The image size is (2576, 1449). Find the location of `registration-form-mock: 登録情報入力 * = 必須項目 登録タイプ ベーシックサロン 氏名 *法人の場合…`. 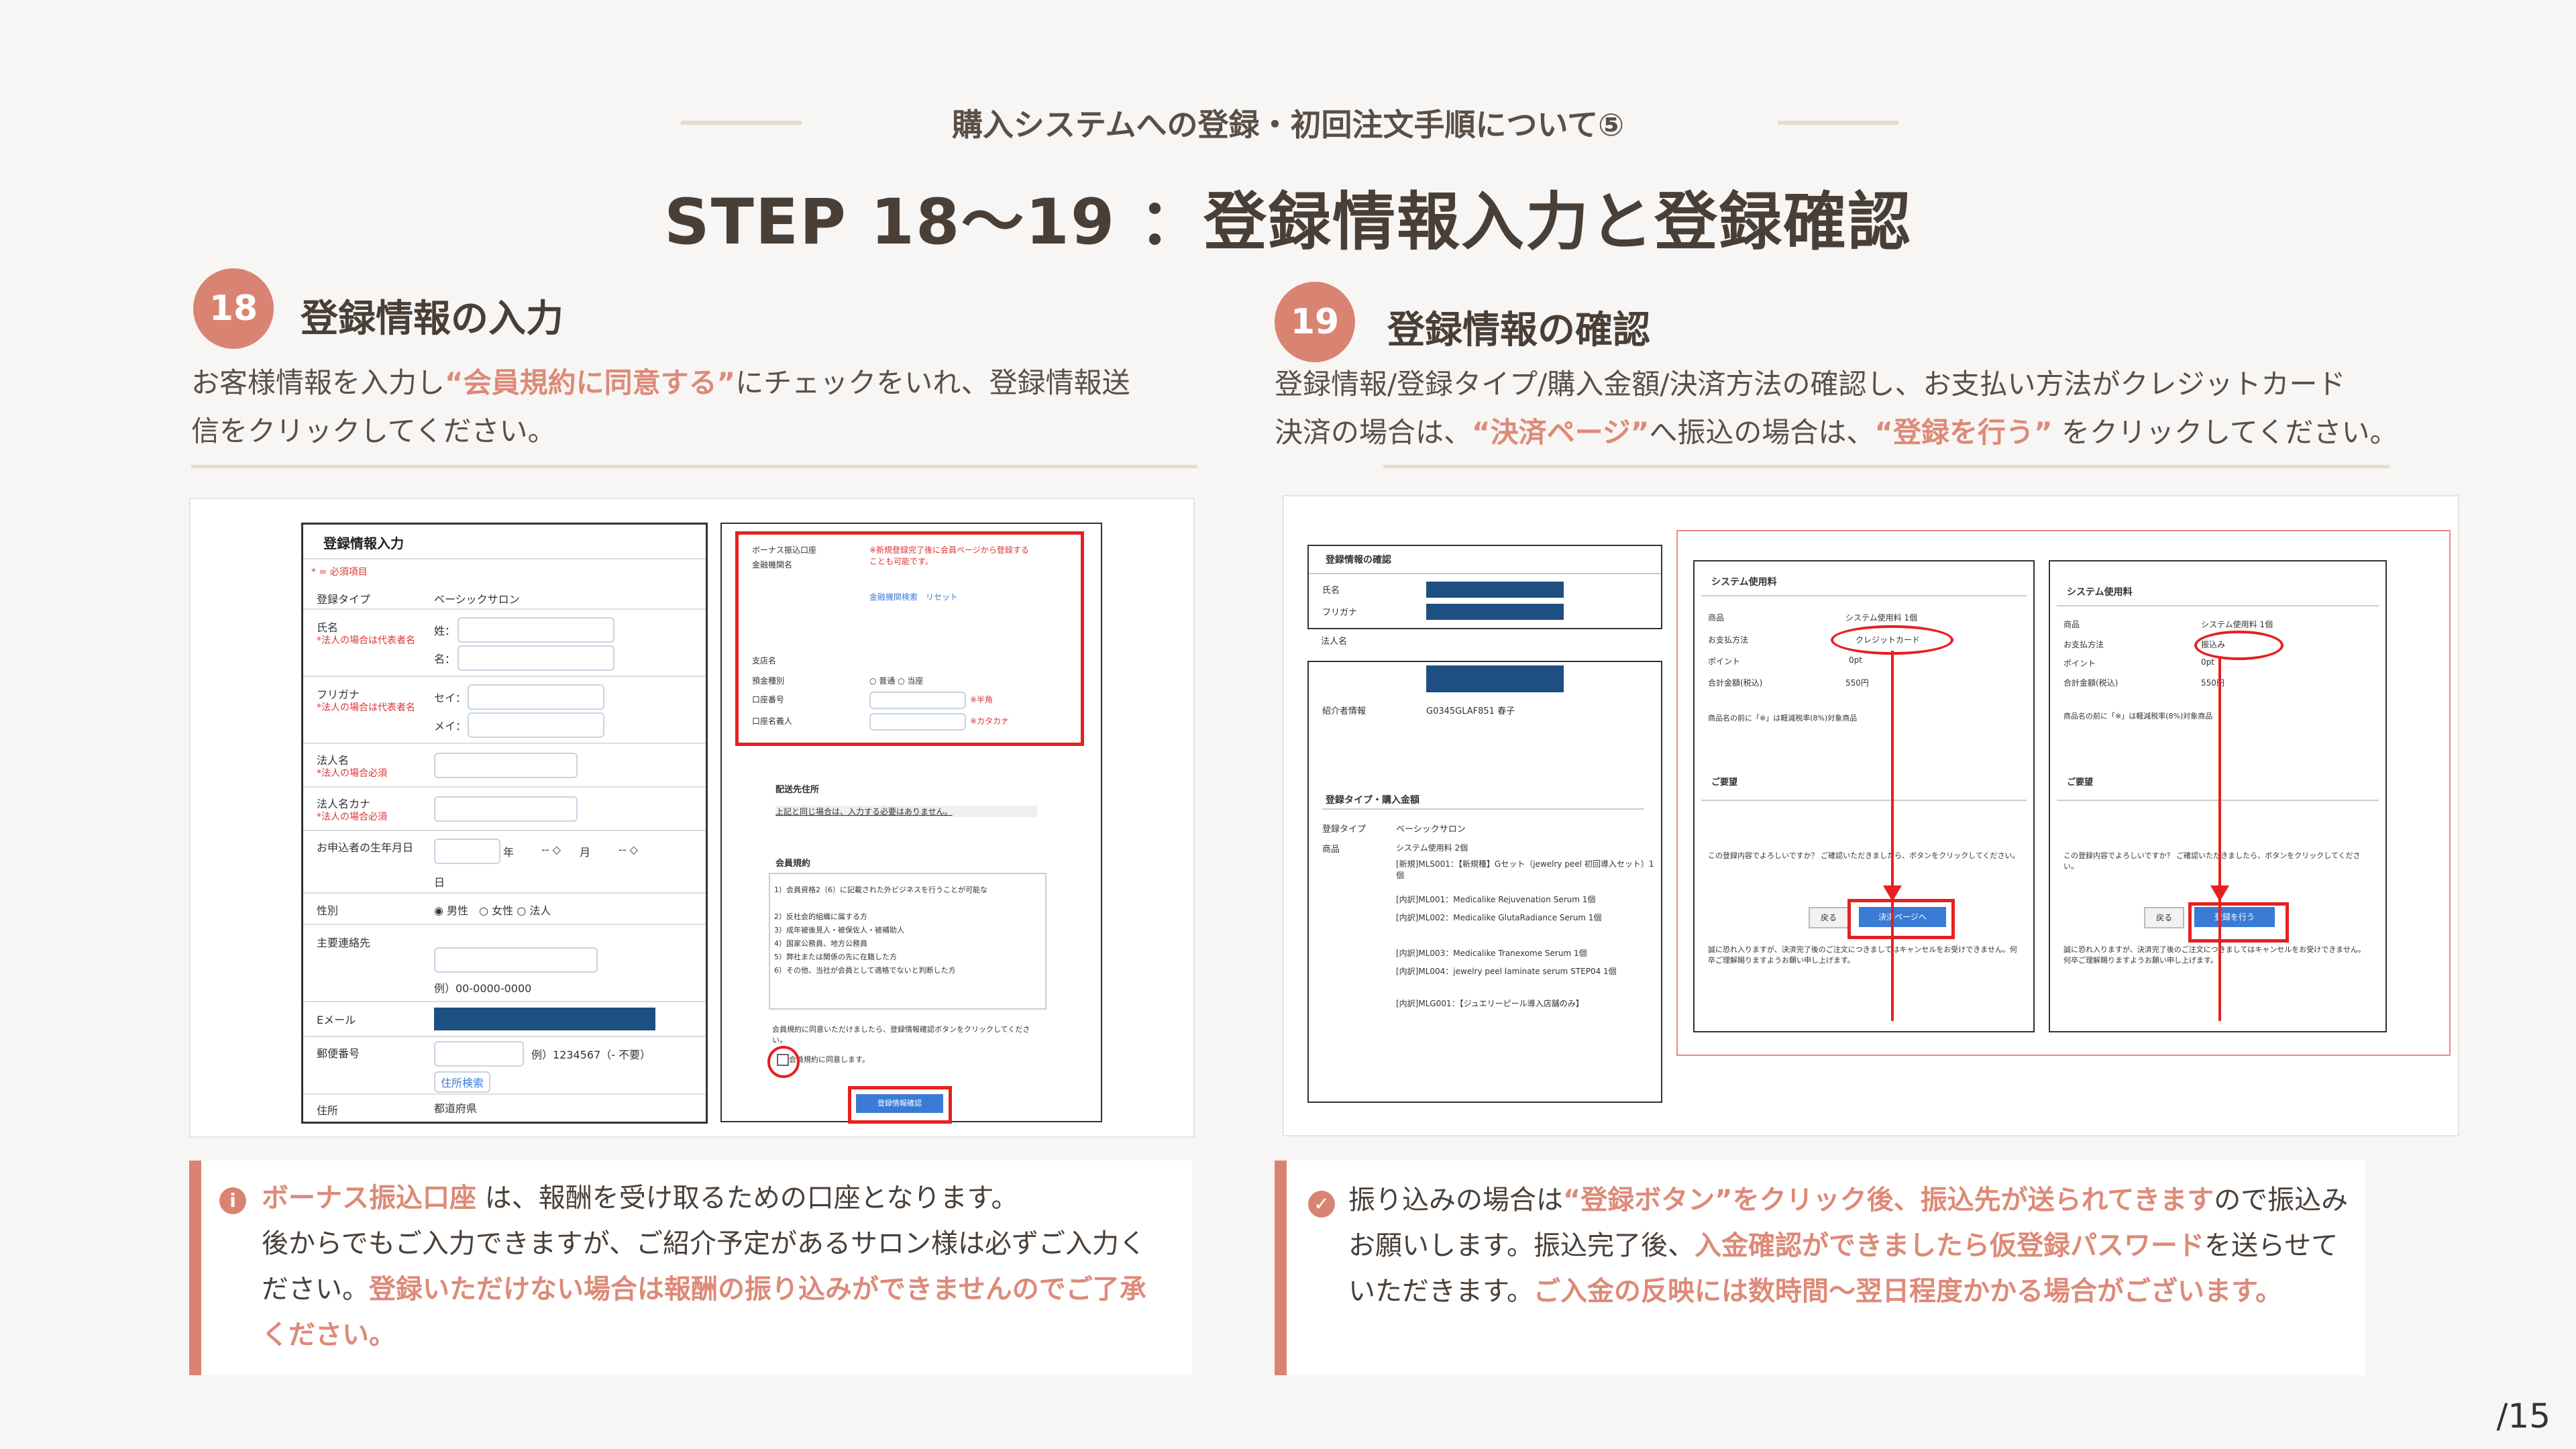

registration-form-mock: 登録情報入力 * = 必須項目 登録タイプ ベーシックサロン 氏名 *法人の場合… is located at coordinates (504, 823).